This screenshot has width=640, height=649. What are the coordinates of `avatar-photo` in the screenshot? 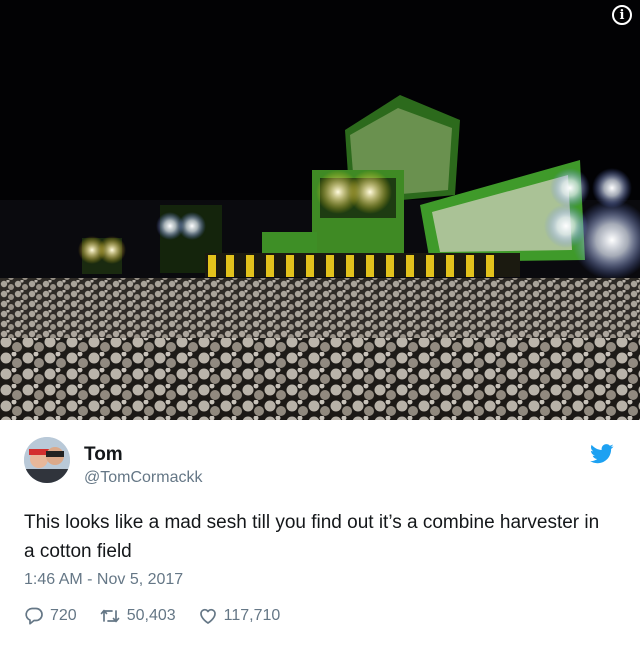 It's located at (47, 460).